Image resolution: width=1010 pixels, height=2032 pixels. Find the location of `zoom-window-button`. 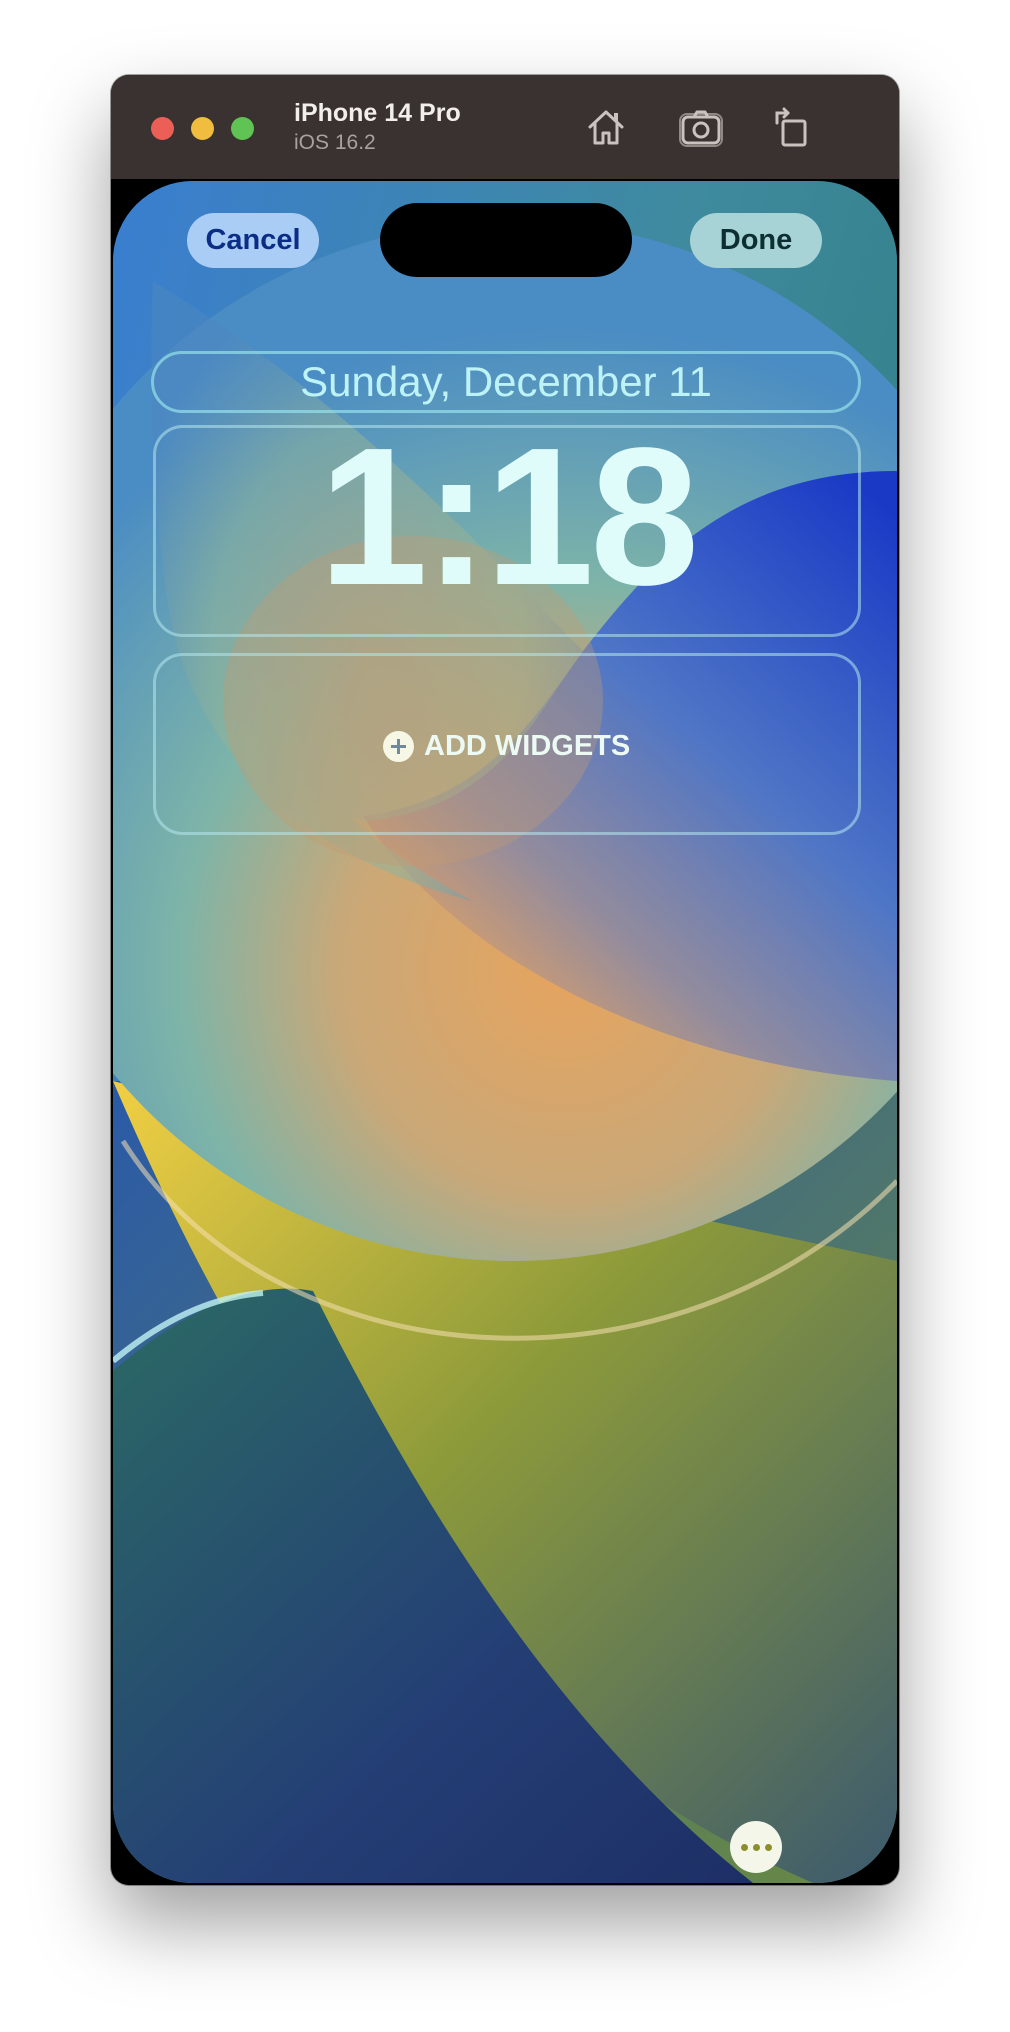

zoom-window-button is located at coordinates (242, 128).